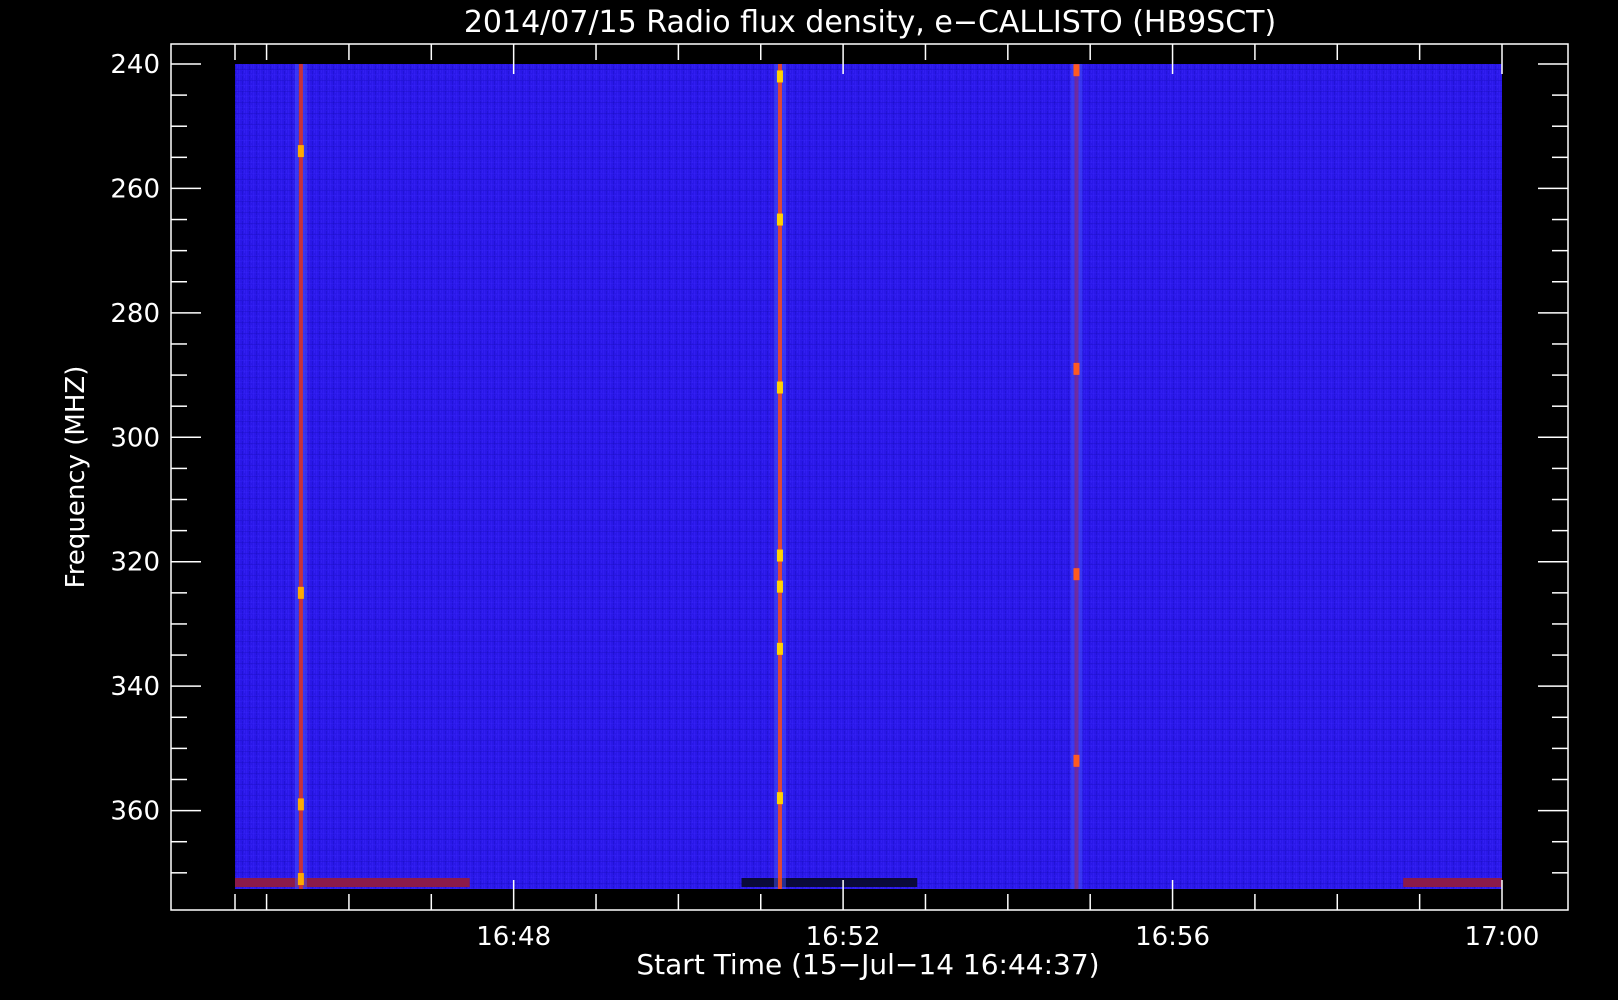 The width and height of the screenshot is (1618, 1000). I want to click on y-tick-label: 320, so click(135, 563).